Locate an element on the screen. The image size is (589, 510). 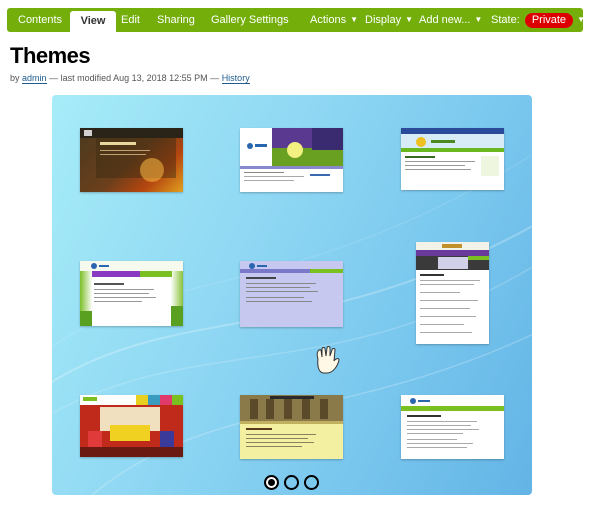
hand-cursor-icon is located at coordinates (328, 360).